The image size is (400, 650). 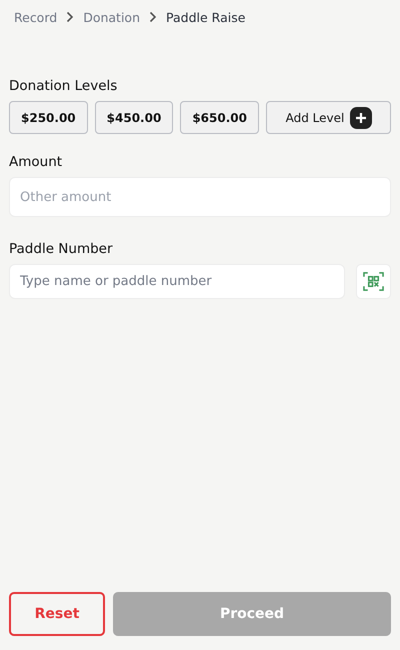 What do you see at coordinates (63, 86) in the screenshot?
I see `section-label: Donation Levels` at bounding box center [63, 86].